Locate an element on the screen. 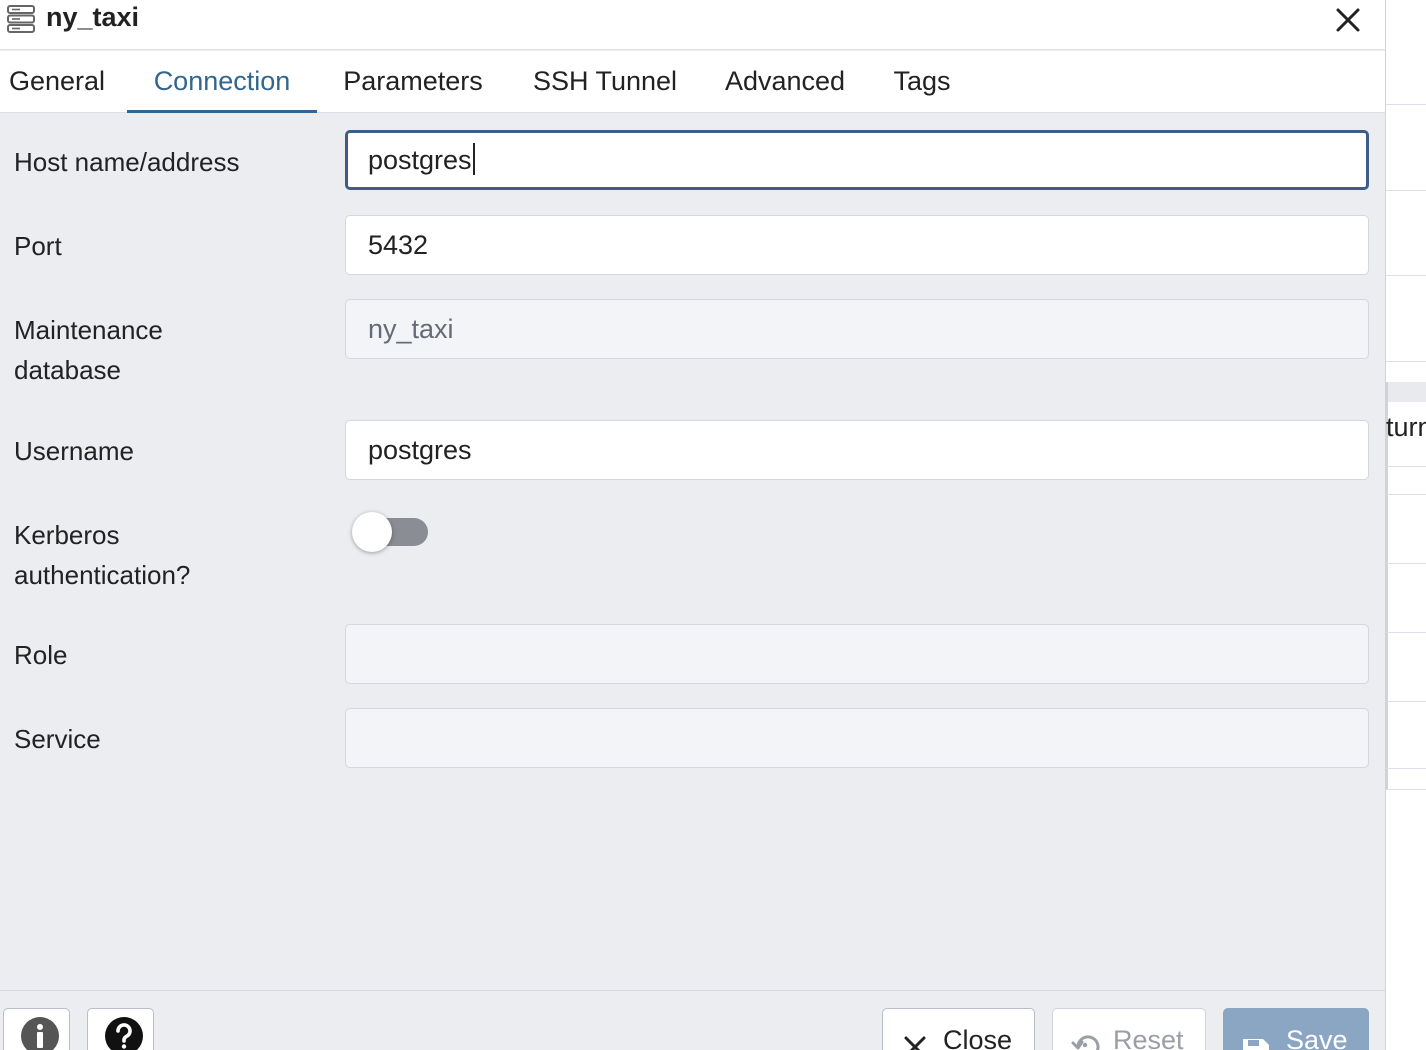 Image resolution: width=1426 pixels, height=1050 pixels. background-partial-text: turn is located at coordinates (1406, 427).